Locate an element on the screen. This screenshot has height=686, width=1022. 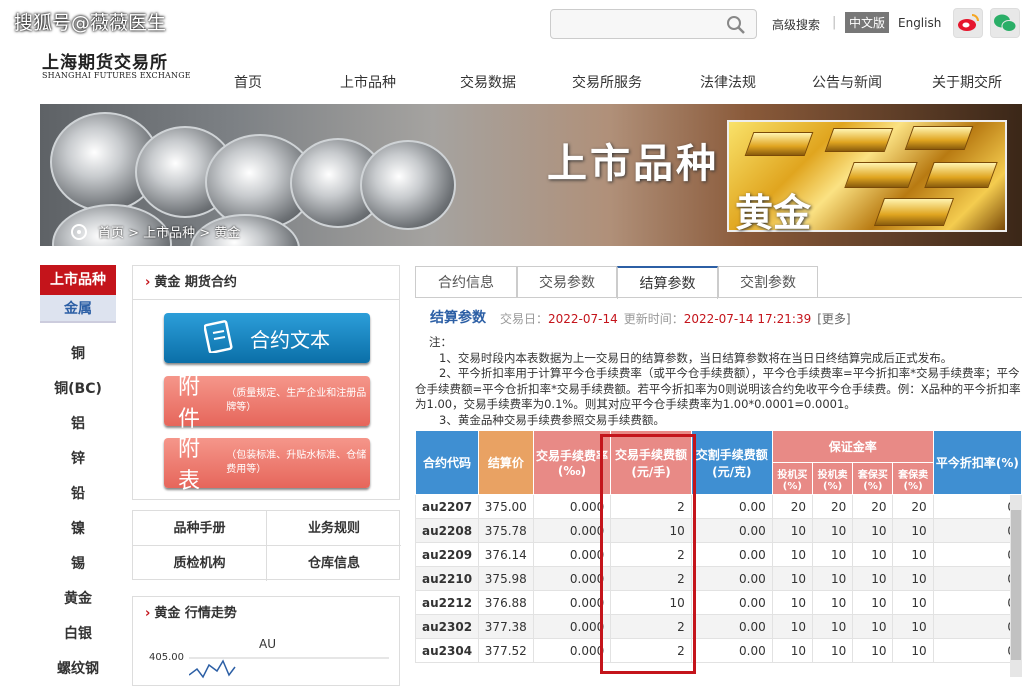
lang-chinese: 中文版 is located at coordinates (867, 22).